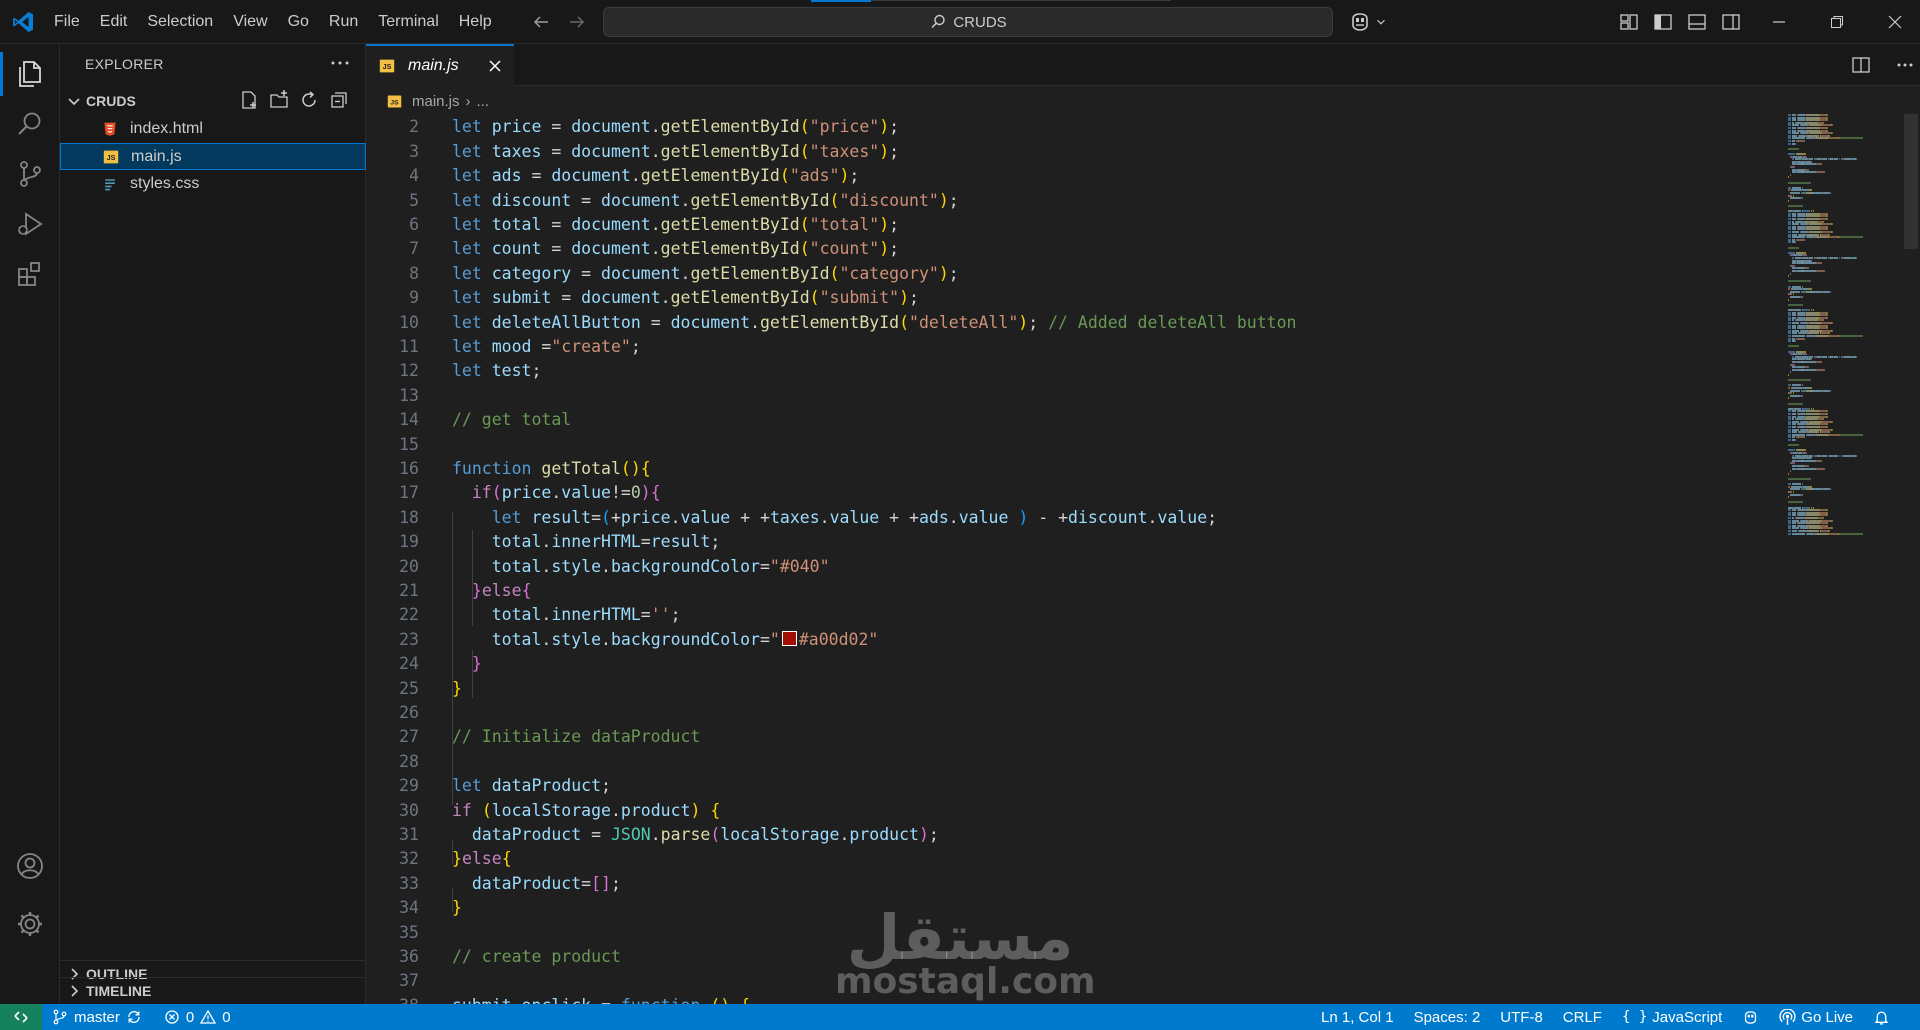 This screenshot has height=1030, width=1920. What do you see at coordinates (30, 866) in the screenshot?
I see `activity-accounts` at bounding box center [30, 866].